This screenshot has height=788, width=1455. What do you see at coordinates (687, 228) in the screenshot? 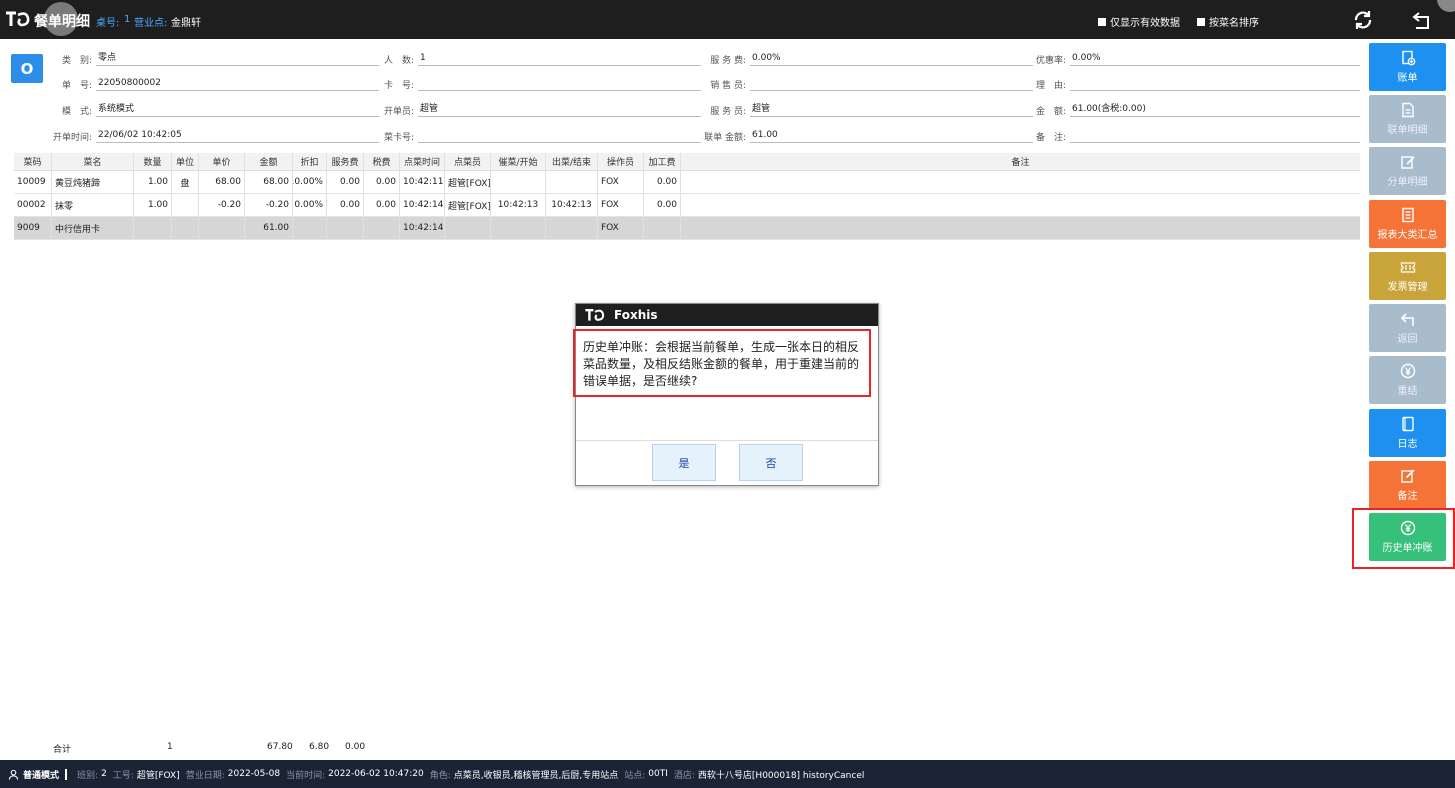
I see `table-row-selected: 9009 中行信用卡 61.00 10:42:14 FOX` at bounding box center [687, 228].